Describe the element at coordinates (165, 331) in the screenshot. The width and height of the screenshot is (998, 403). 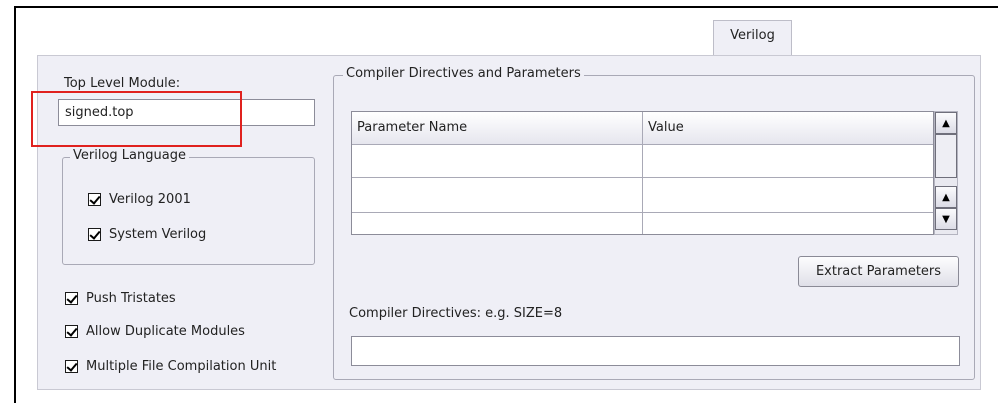
I see `allow-duplicate-modules-label: Allow Duplicate Modules` at that location.